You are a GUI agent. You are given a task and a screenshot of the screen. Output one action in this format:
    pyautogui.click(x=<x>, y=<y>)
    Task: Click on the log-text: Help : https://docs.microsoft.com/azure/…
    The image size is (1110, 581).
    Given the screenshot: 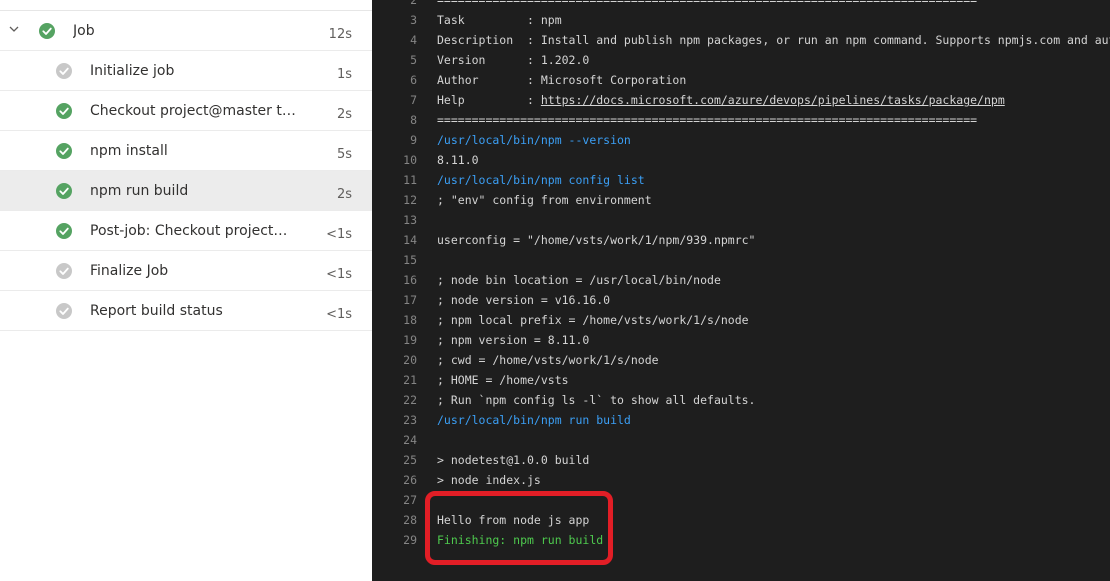 What is the action you would take?
    pyautogui.click(x=721, y=100)
    